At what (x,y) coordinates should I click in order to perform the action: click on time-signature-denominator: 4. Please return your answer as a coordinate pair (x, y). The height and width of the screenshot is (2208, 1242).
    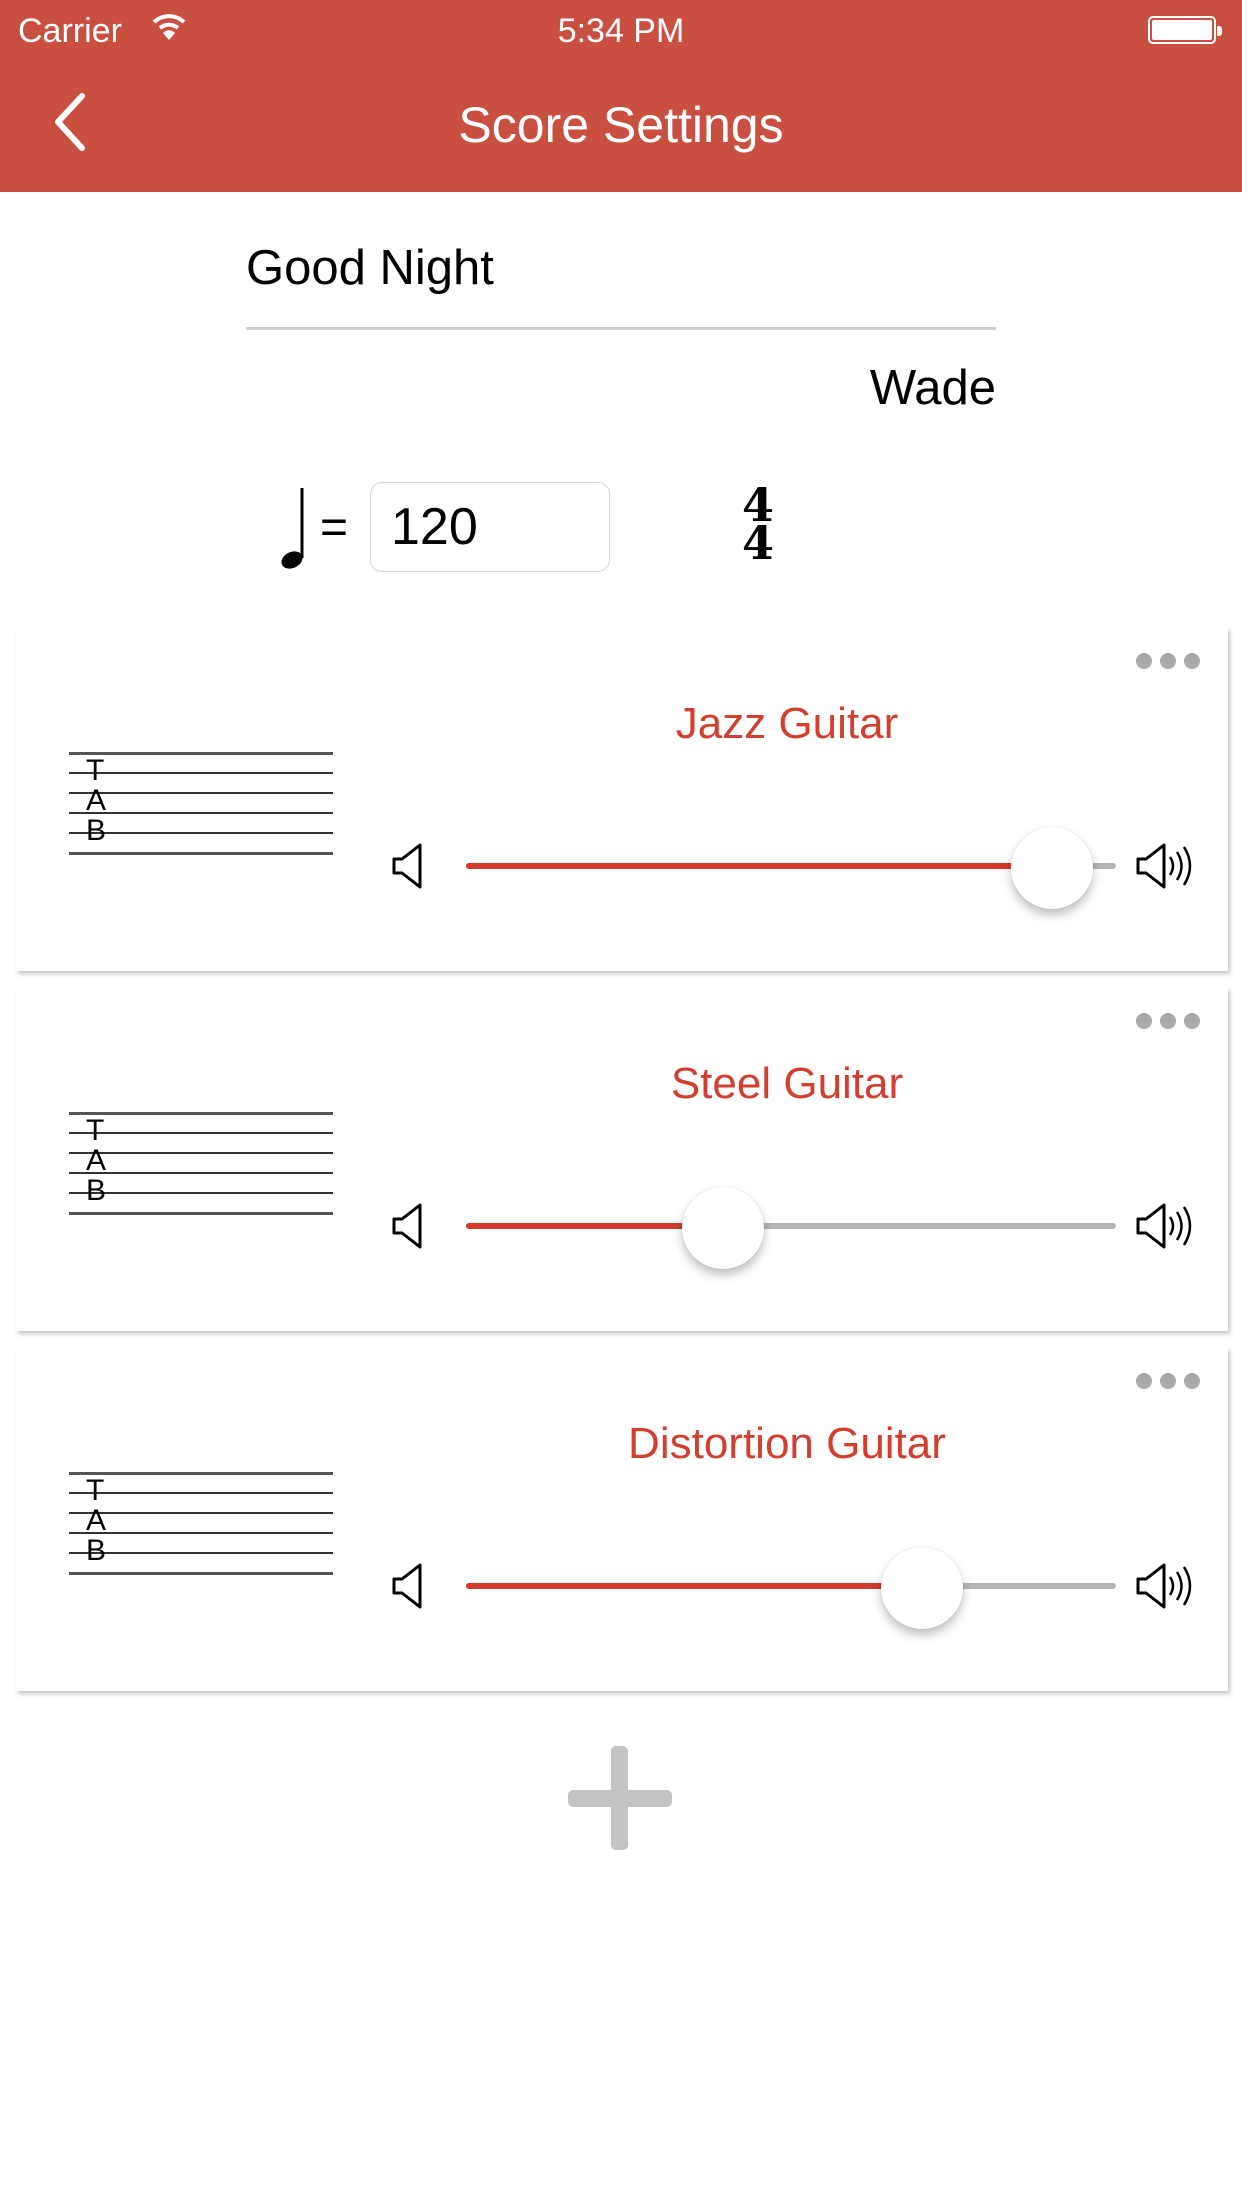
    Looking at the image, I should click on (757, 543).